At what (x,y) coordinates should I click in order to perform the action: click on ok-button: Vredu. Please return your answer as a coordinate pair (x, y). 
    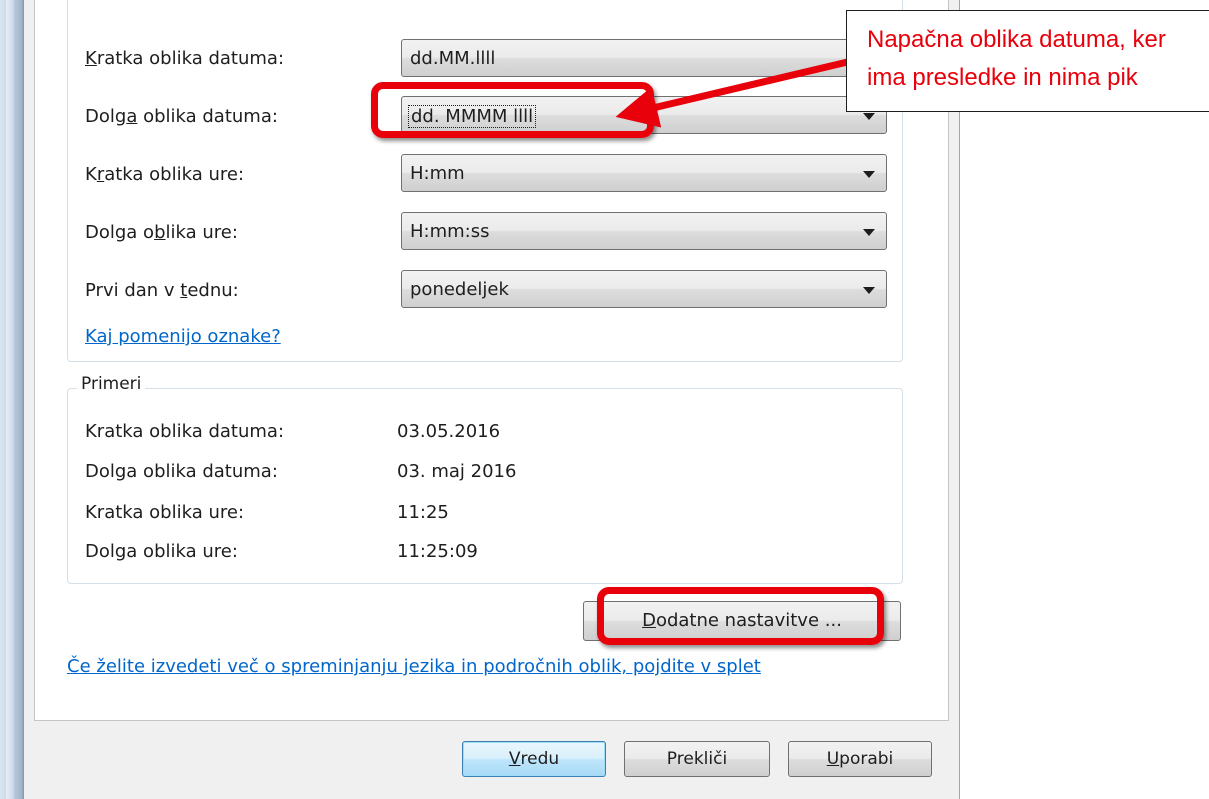
    Looking at the image, I should click on (534, 759).